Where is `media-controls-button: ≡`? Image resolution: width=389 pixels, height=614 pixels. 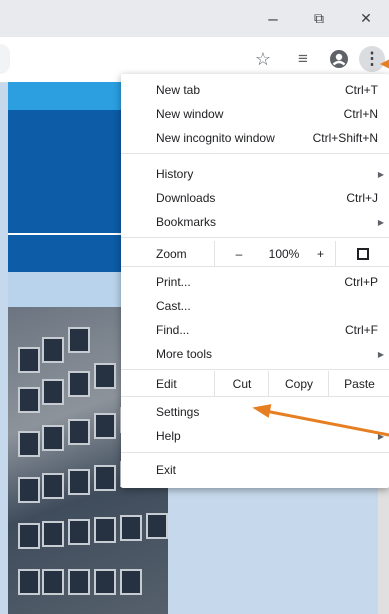
media-controls-button: ≡ is located at coordinates (303, 59).